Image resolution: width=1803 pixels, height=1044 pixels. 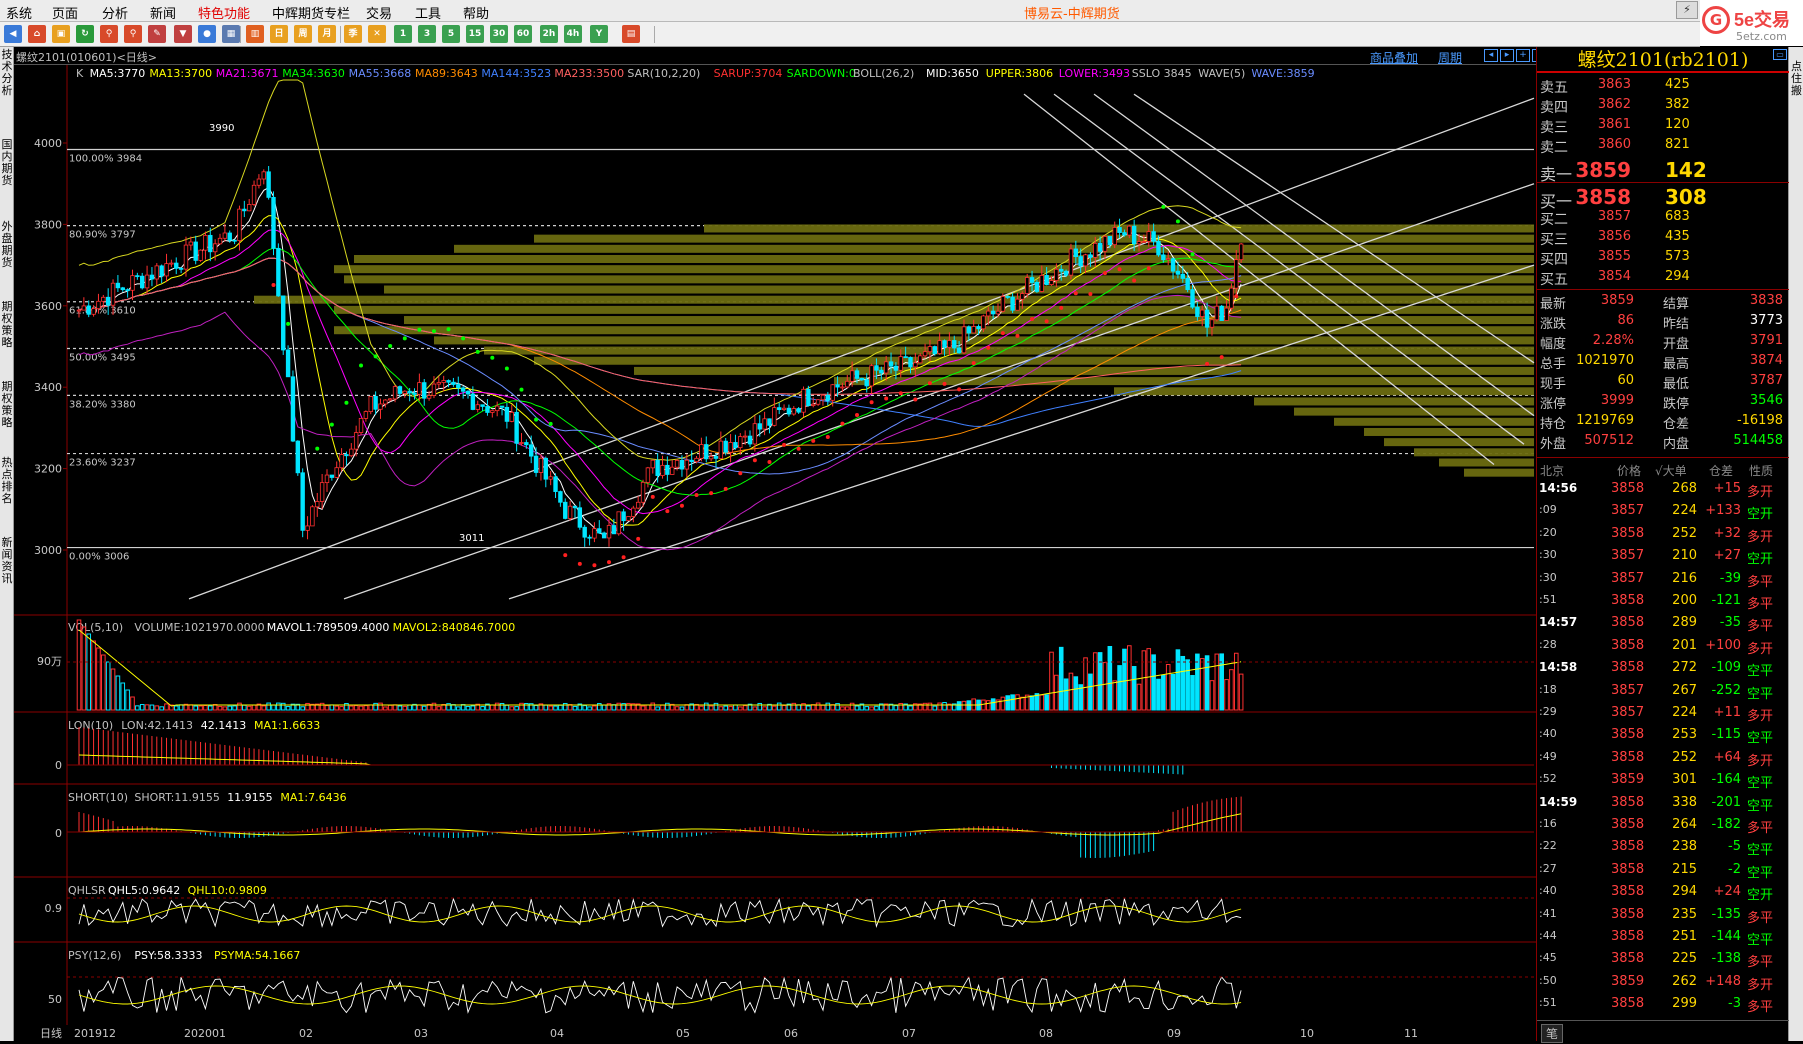 I want to click on year-icon: Y, so click(x=599, y=34).